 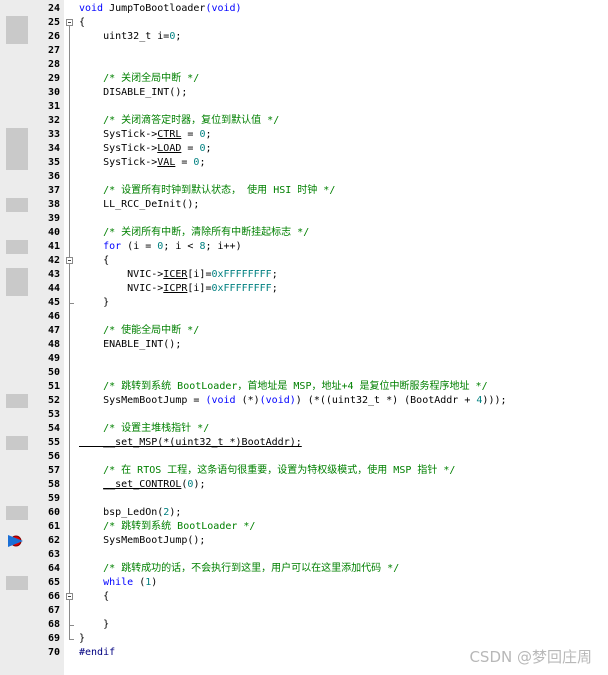 What do you see at coordinates (223, 246) in the screenshot?
I see `code-token: ; i++)` at bounding box center [223, 246].